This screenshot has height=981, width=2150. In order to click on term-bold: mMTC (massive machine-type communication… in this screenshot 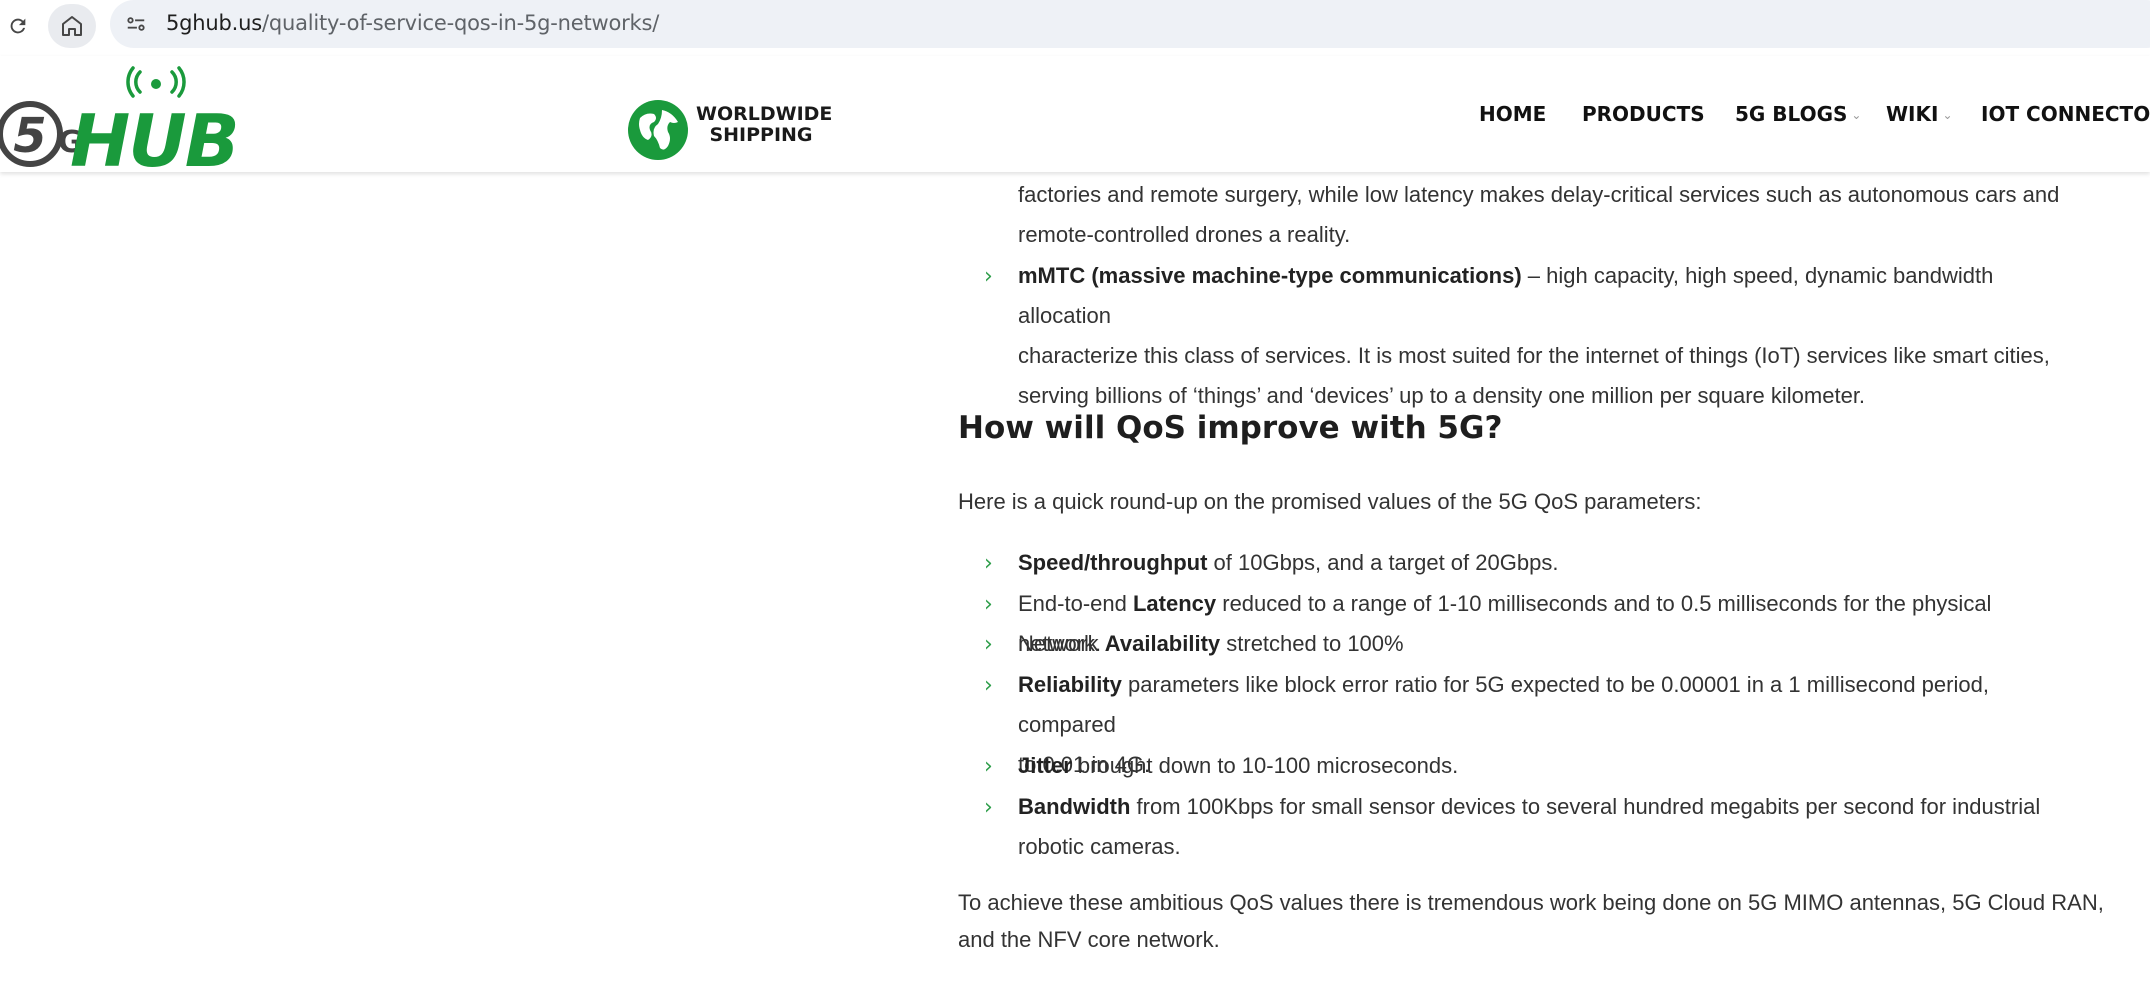, I will do `click(1270, 275)`.